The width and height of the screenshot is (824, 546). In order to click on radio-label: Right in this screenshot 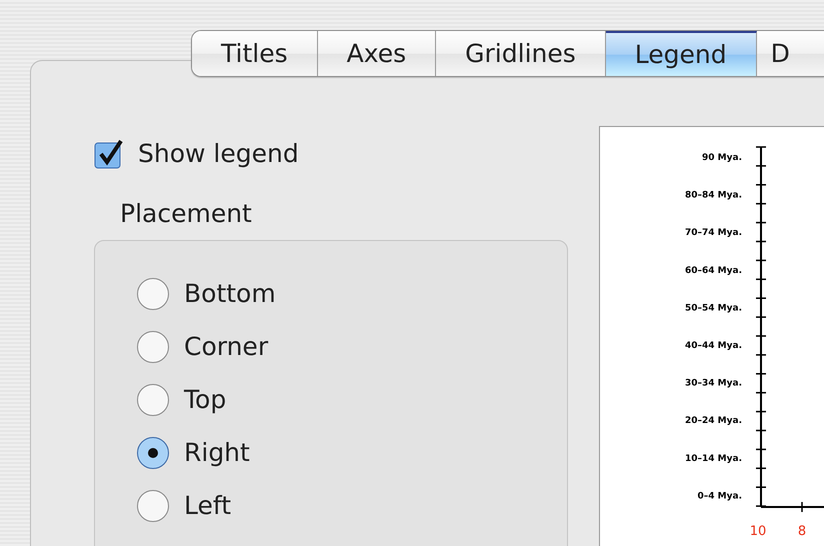, I will do `click(217, 452)`.